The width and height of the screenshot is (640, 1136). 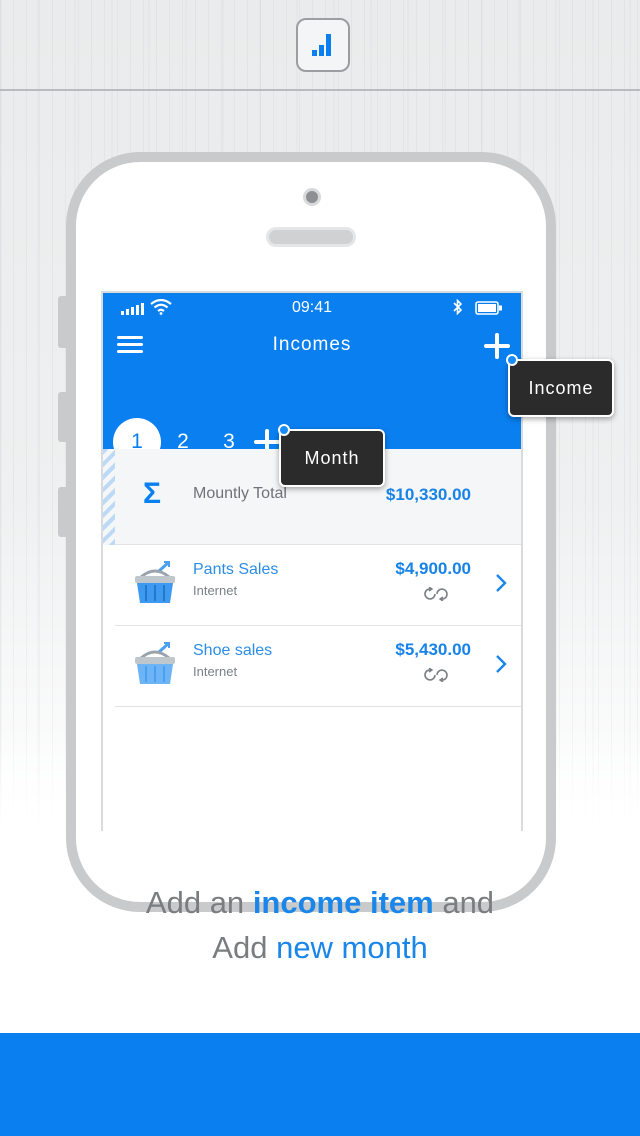 I want to click on income-tooltip-dot, so click(x=512, y=360).